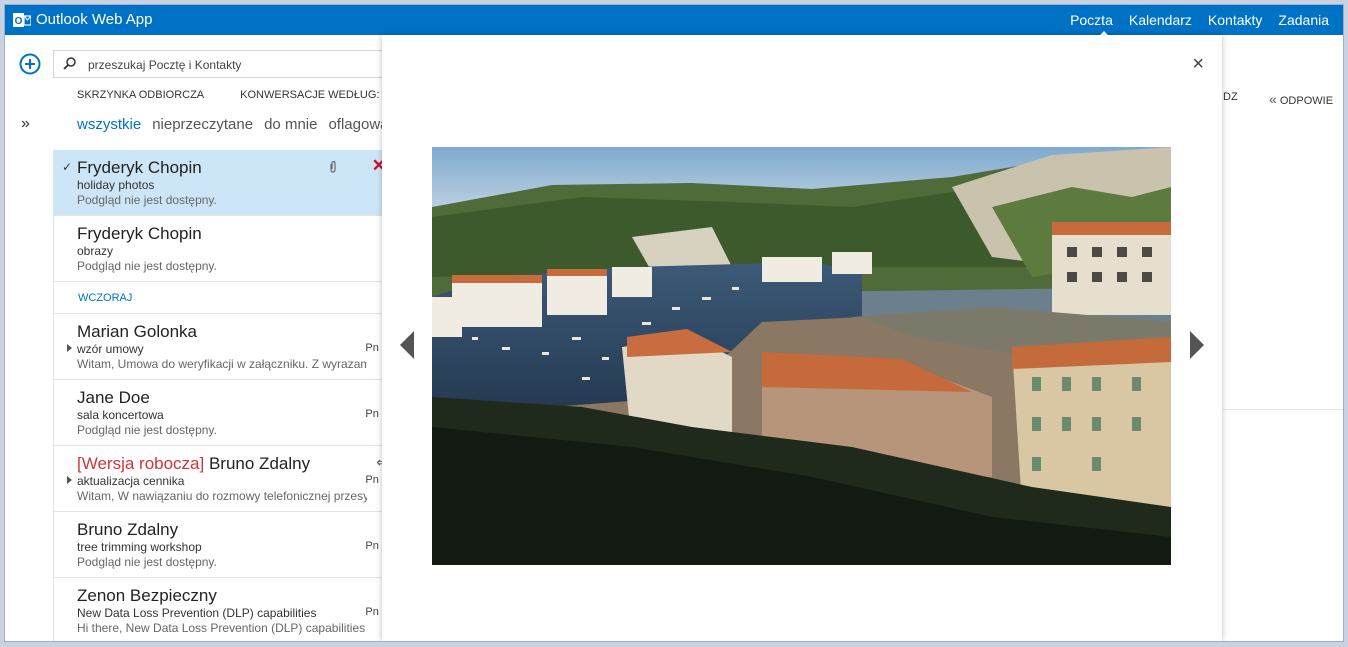 The width and height of the screenshot is (1348, 647). Describe the element at coordinates (202, 124) in the screenshot. I see `filter-unread: nieprzeczytane` at that location.